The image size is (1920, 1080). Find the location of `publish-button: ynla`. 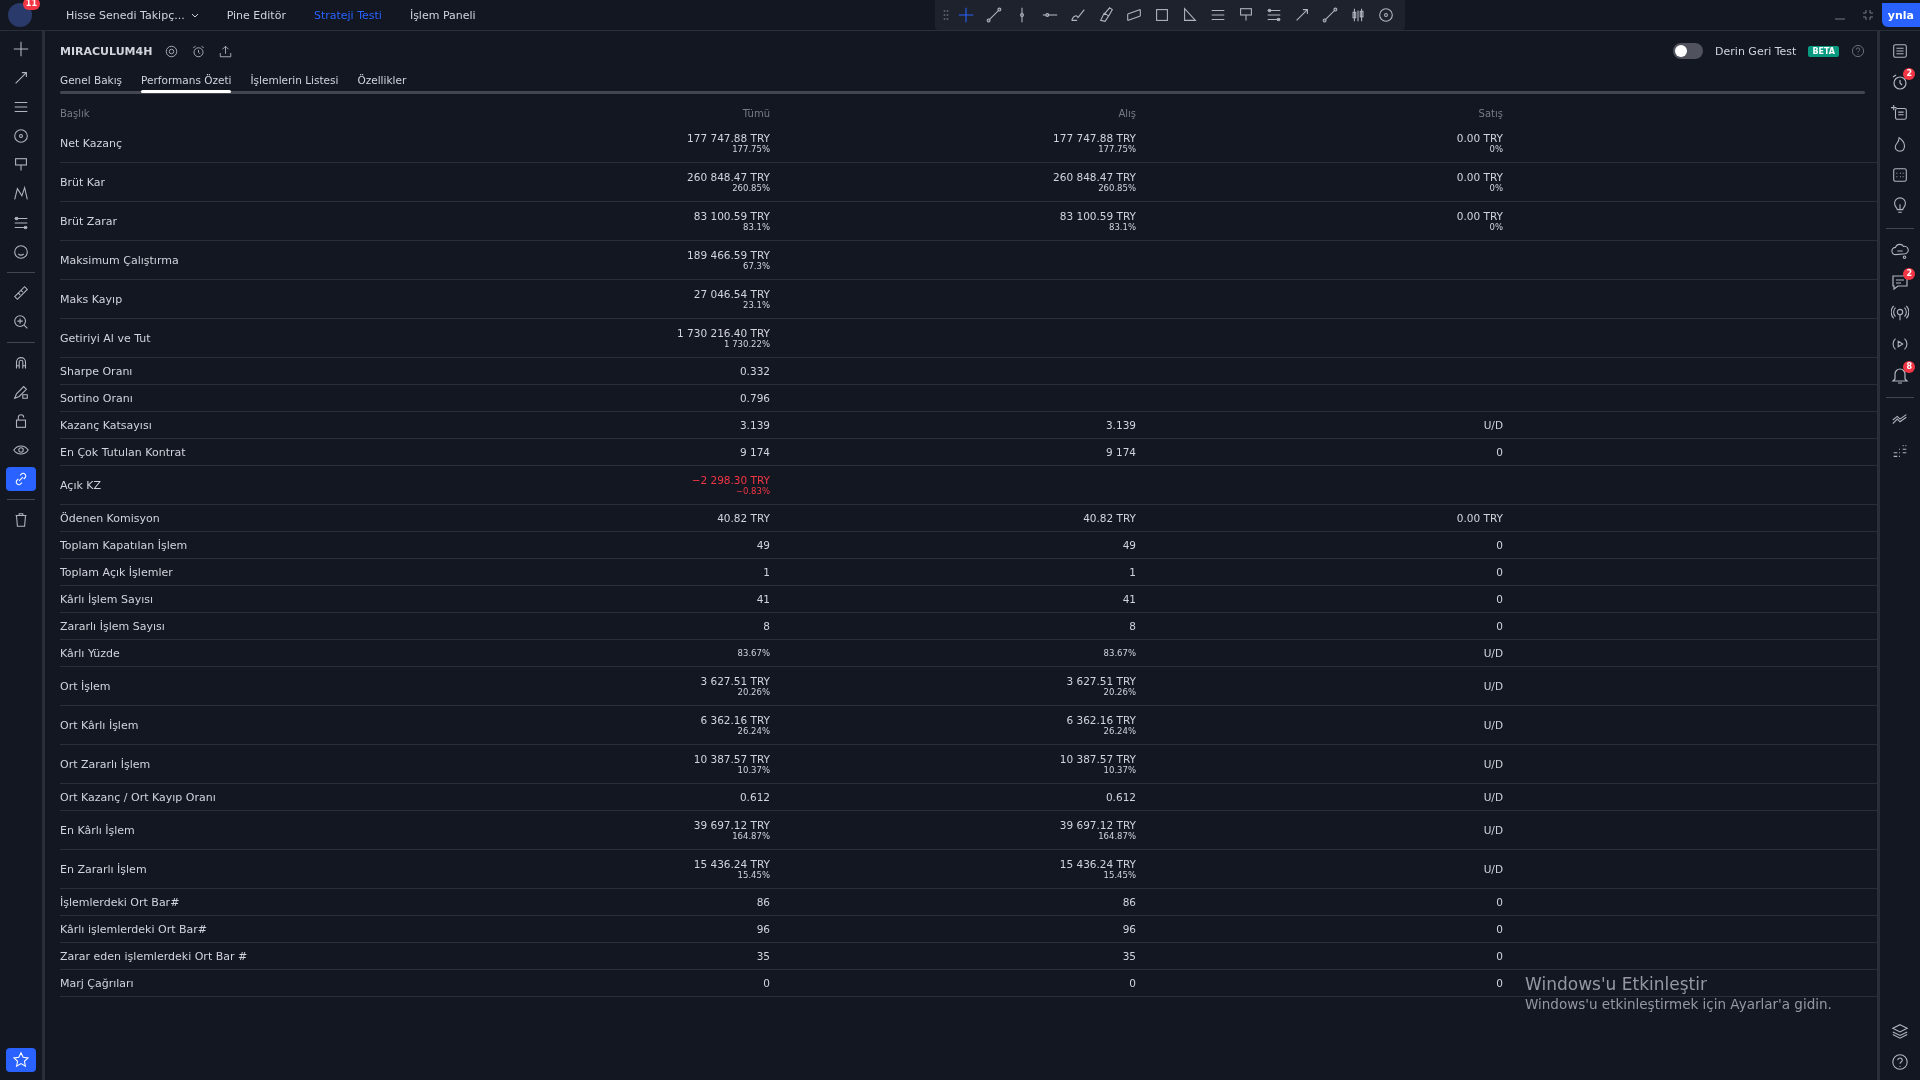

publish-button: ynla is located at coordinates (1900, 15).